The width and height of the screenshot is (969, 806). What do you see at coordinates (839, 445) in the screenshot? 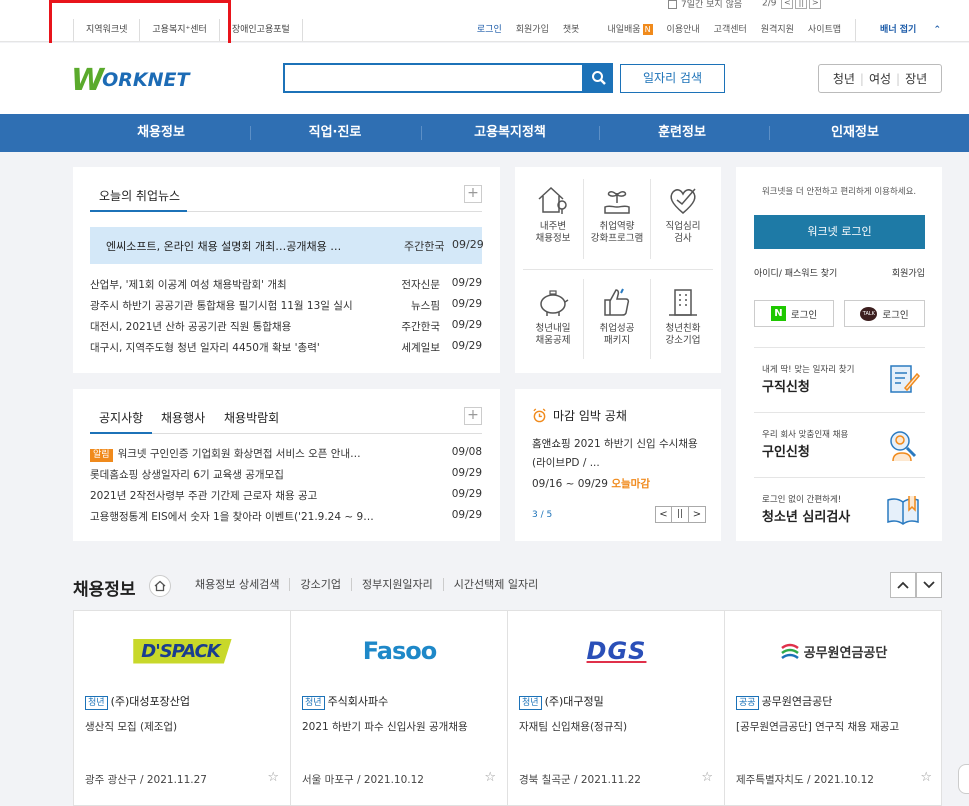
I see `employer-registration-link: 우리 회사 맞춤인재 채용 구인신청` at bounding box center [839, 445].